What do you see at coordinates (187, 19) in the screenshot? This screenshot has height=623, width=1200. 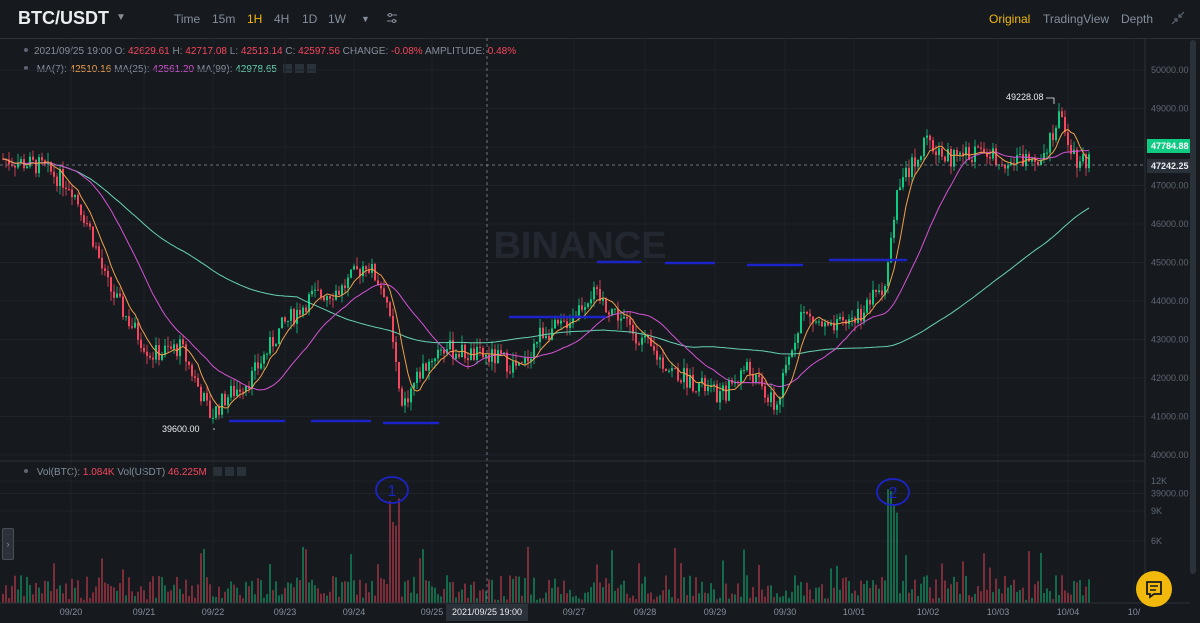 I see `tf-time: Time` at bounding box center [187, 19].